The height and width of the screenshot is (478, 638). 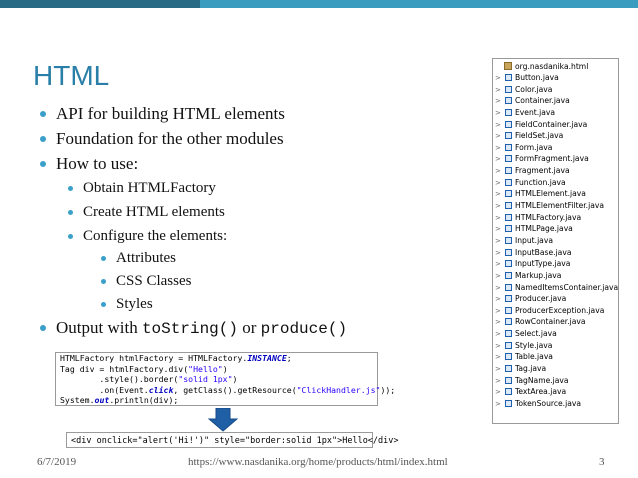 I want to click on code-line-2: Tag div = htmlFactory.div("Hello"), so click(x=144, y=368).